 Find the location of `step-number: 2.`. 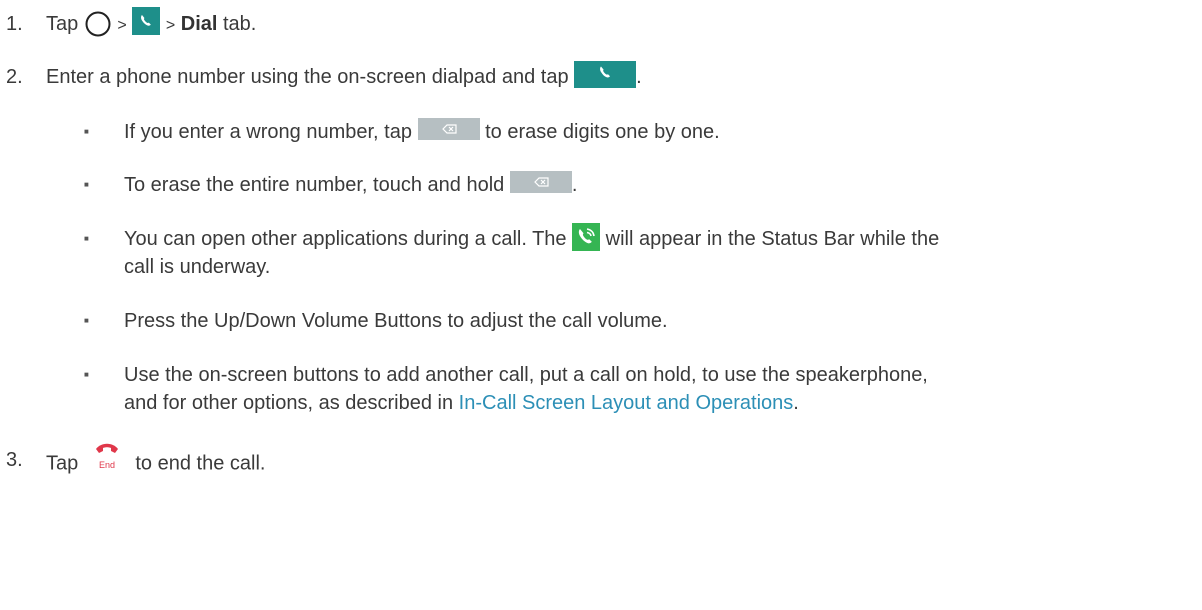

step-number: 2. is located at coordinates (14, 77).